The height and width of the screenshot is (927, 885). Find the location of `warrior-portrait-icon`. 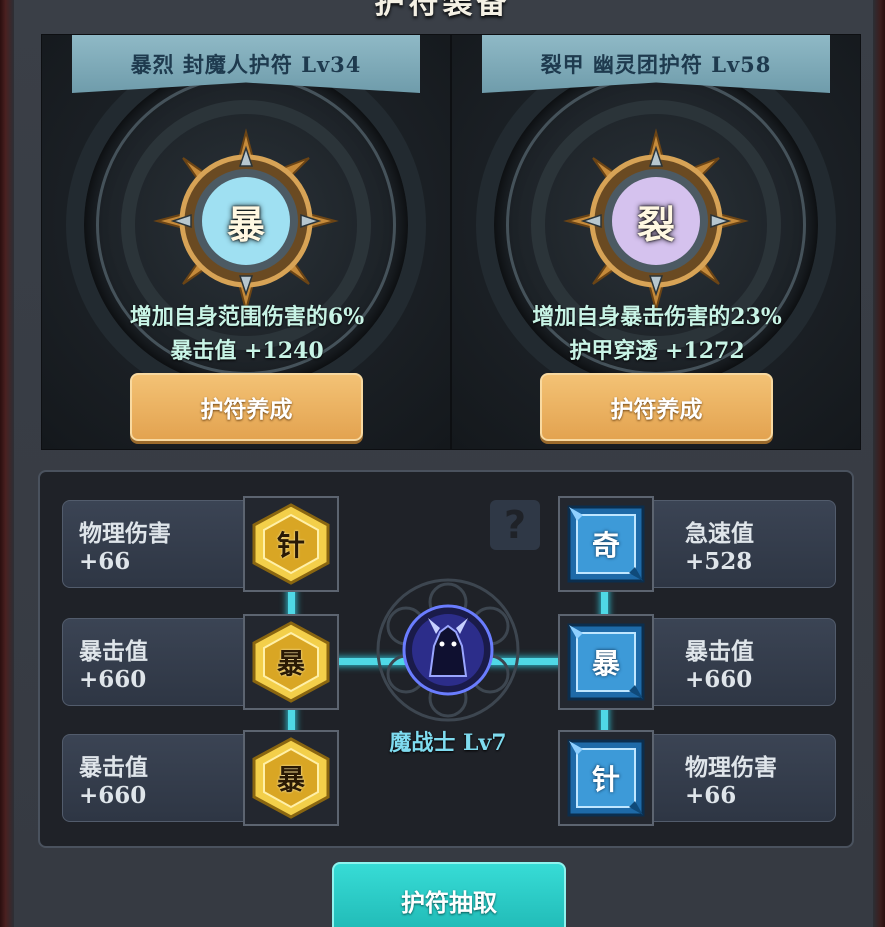

warrior-portrait-icon is located at coordinates (448, 650).